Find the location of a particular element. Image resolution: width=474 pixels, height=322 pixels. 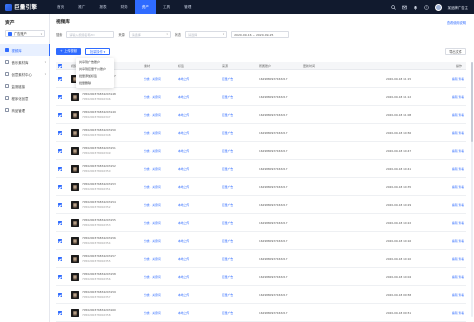

sidebar-item: 程序化创意 is located at coordinates (25, 98).